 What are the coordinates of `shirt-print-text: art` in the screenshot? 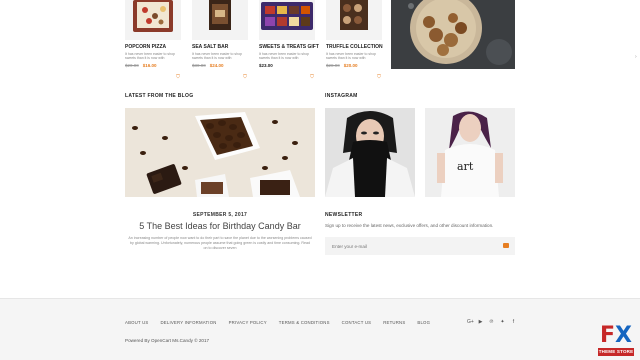 It's located at (465, 166).